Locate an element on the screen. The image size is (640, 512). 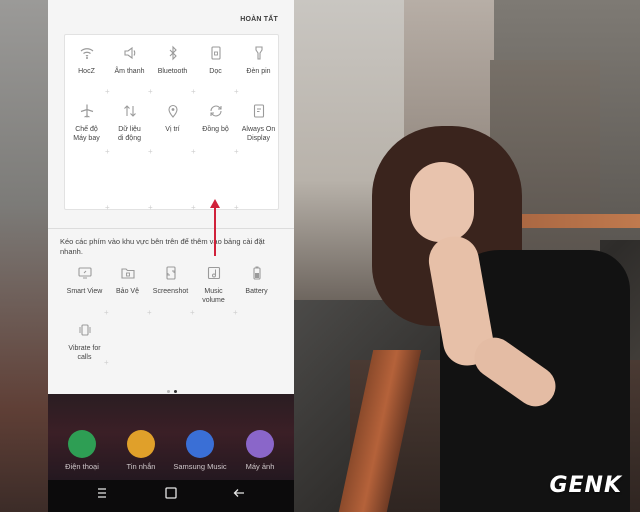
bluetooth-icon is located at coordinates (173, 53).